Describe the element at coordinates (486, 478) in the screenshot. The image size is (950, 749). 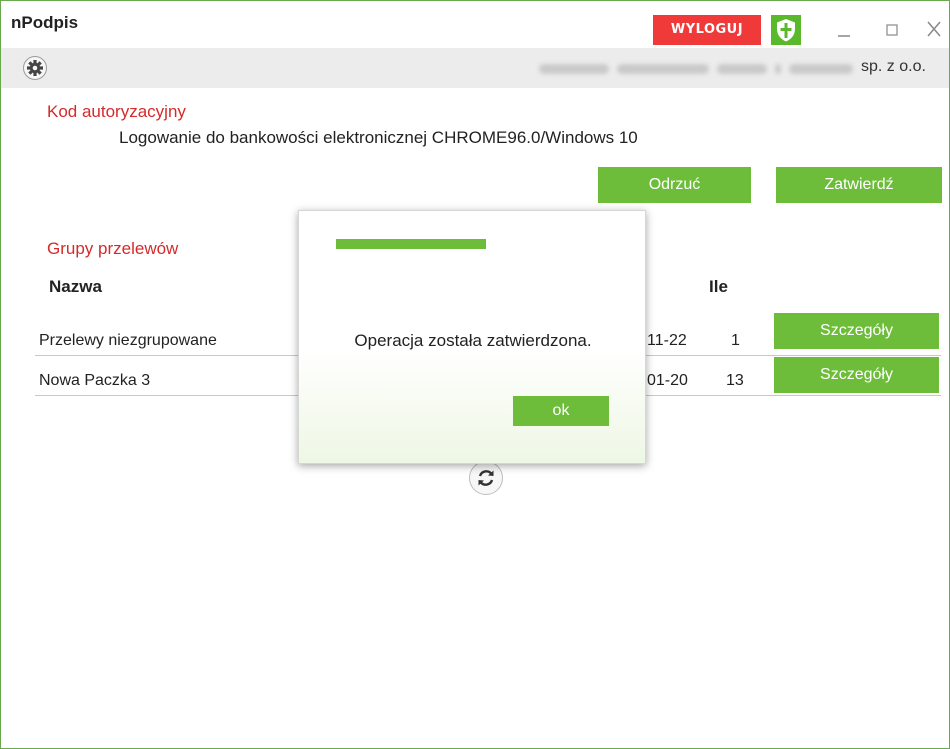
I see `refresh-icon` at that location.